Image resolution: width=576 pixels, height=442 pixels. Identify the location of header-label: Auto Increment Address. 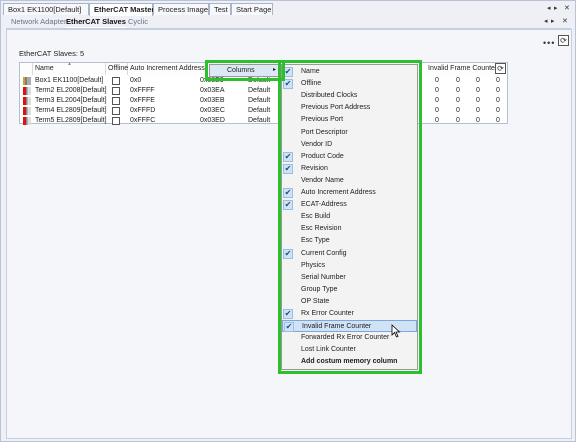
(167, 68).